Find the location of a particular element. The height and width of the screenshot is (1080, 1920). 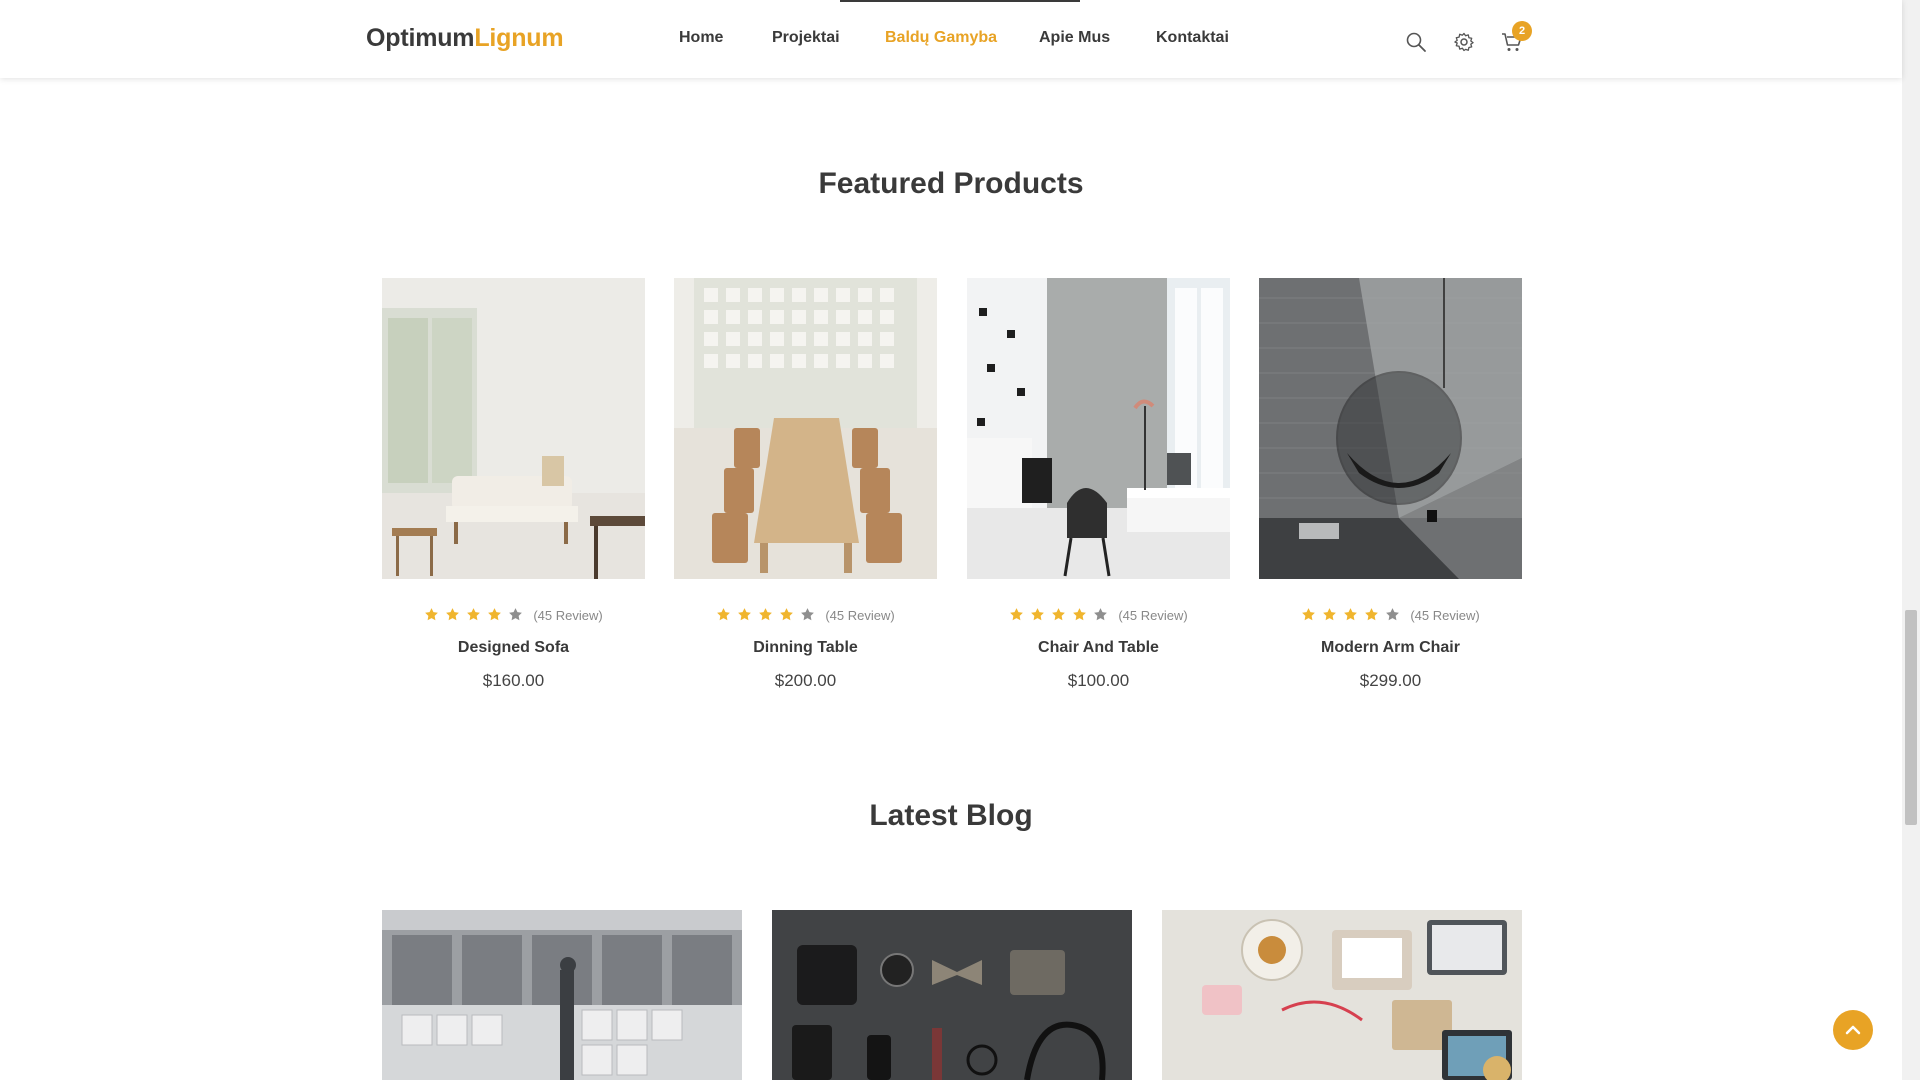

search-icon is located at coordinates (1416, 42).